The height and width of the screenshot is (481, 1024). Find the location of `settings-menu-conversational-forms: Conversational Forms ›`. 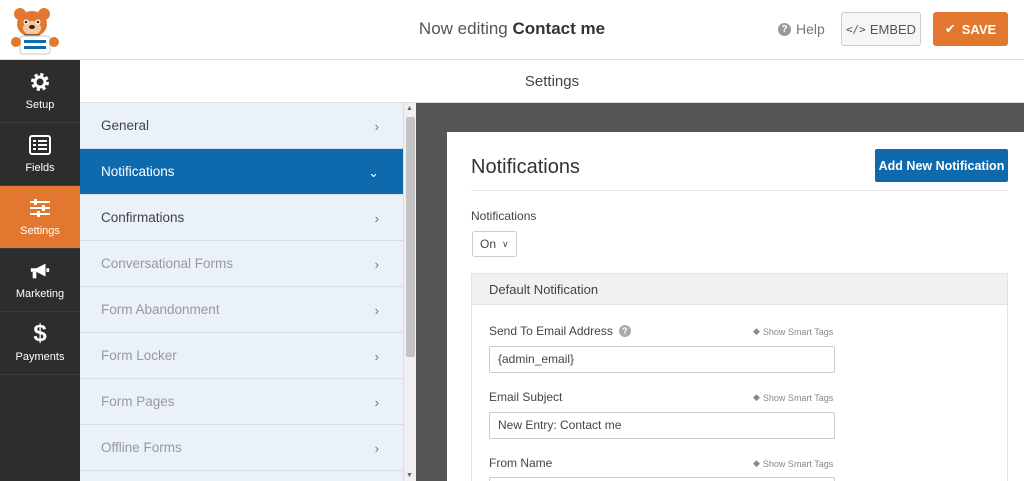

settings-menu-conversational-forms: Conversational Forms › is located at coordinates (241, 264).